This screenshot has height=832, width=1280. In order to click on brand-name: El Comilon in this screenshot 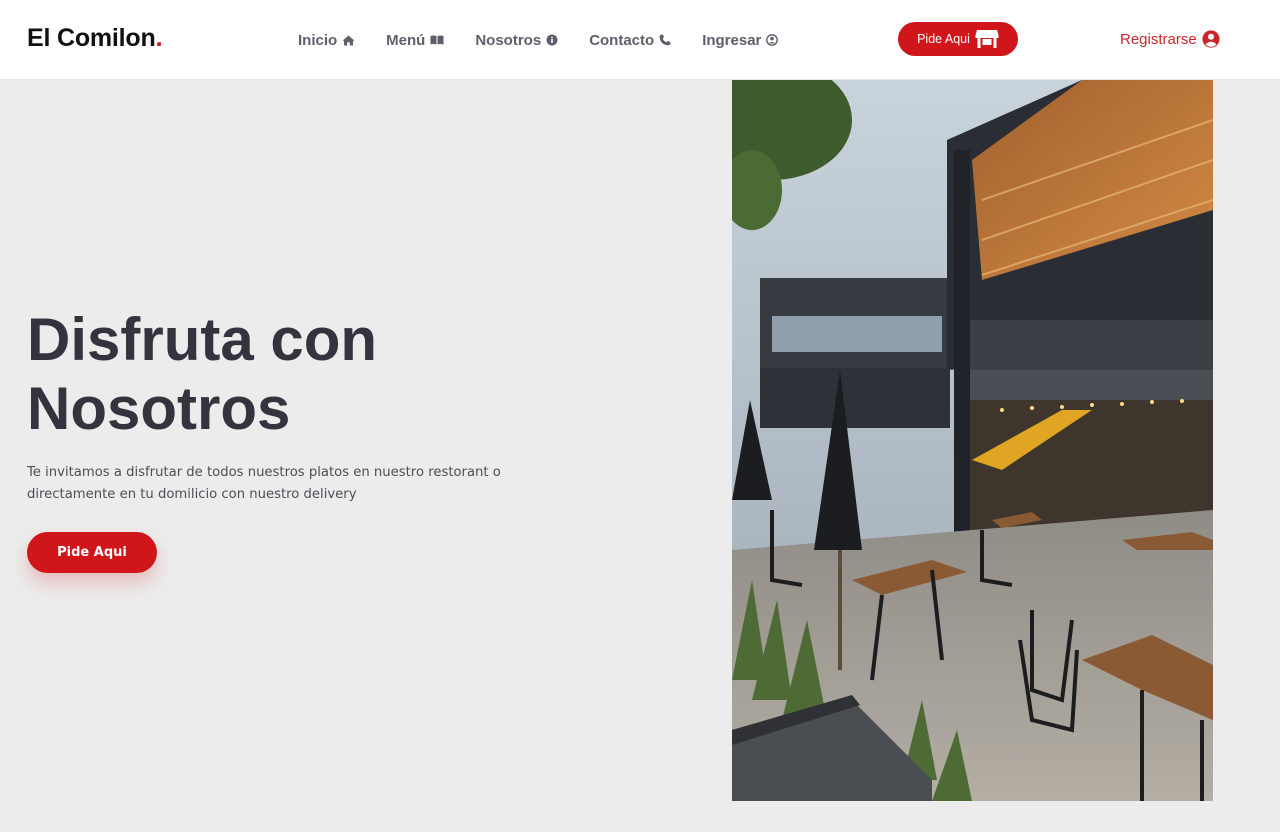, I will do `click(91, 38)`.